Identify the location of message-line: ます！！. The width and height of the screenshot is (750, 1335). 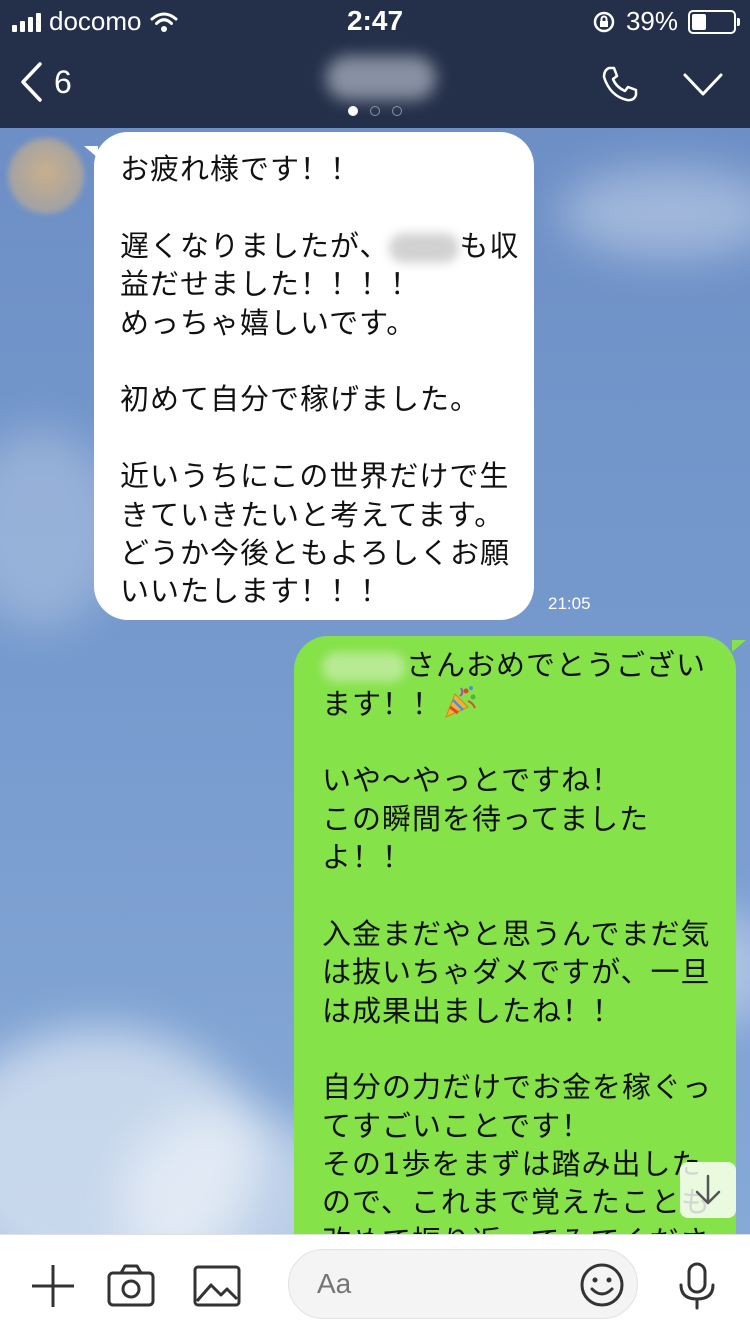
(519, 703).